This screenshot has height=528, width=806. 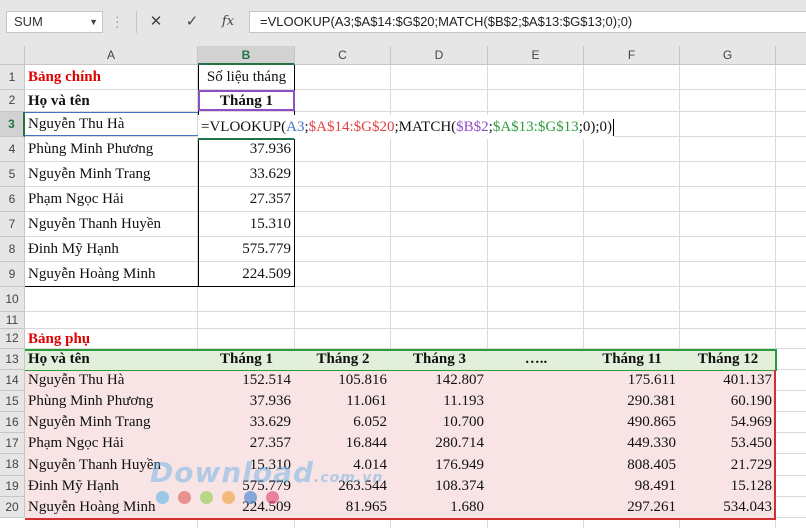 What do you see at coordinates (728, 380) in the screenshot?
I see `sub-table-value-cell: 401.137` at bounding box center [728, 380].